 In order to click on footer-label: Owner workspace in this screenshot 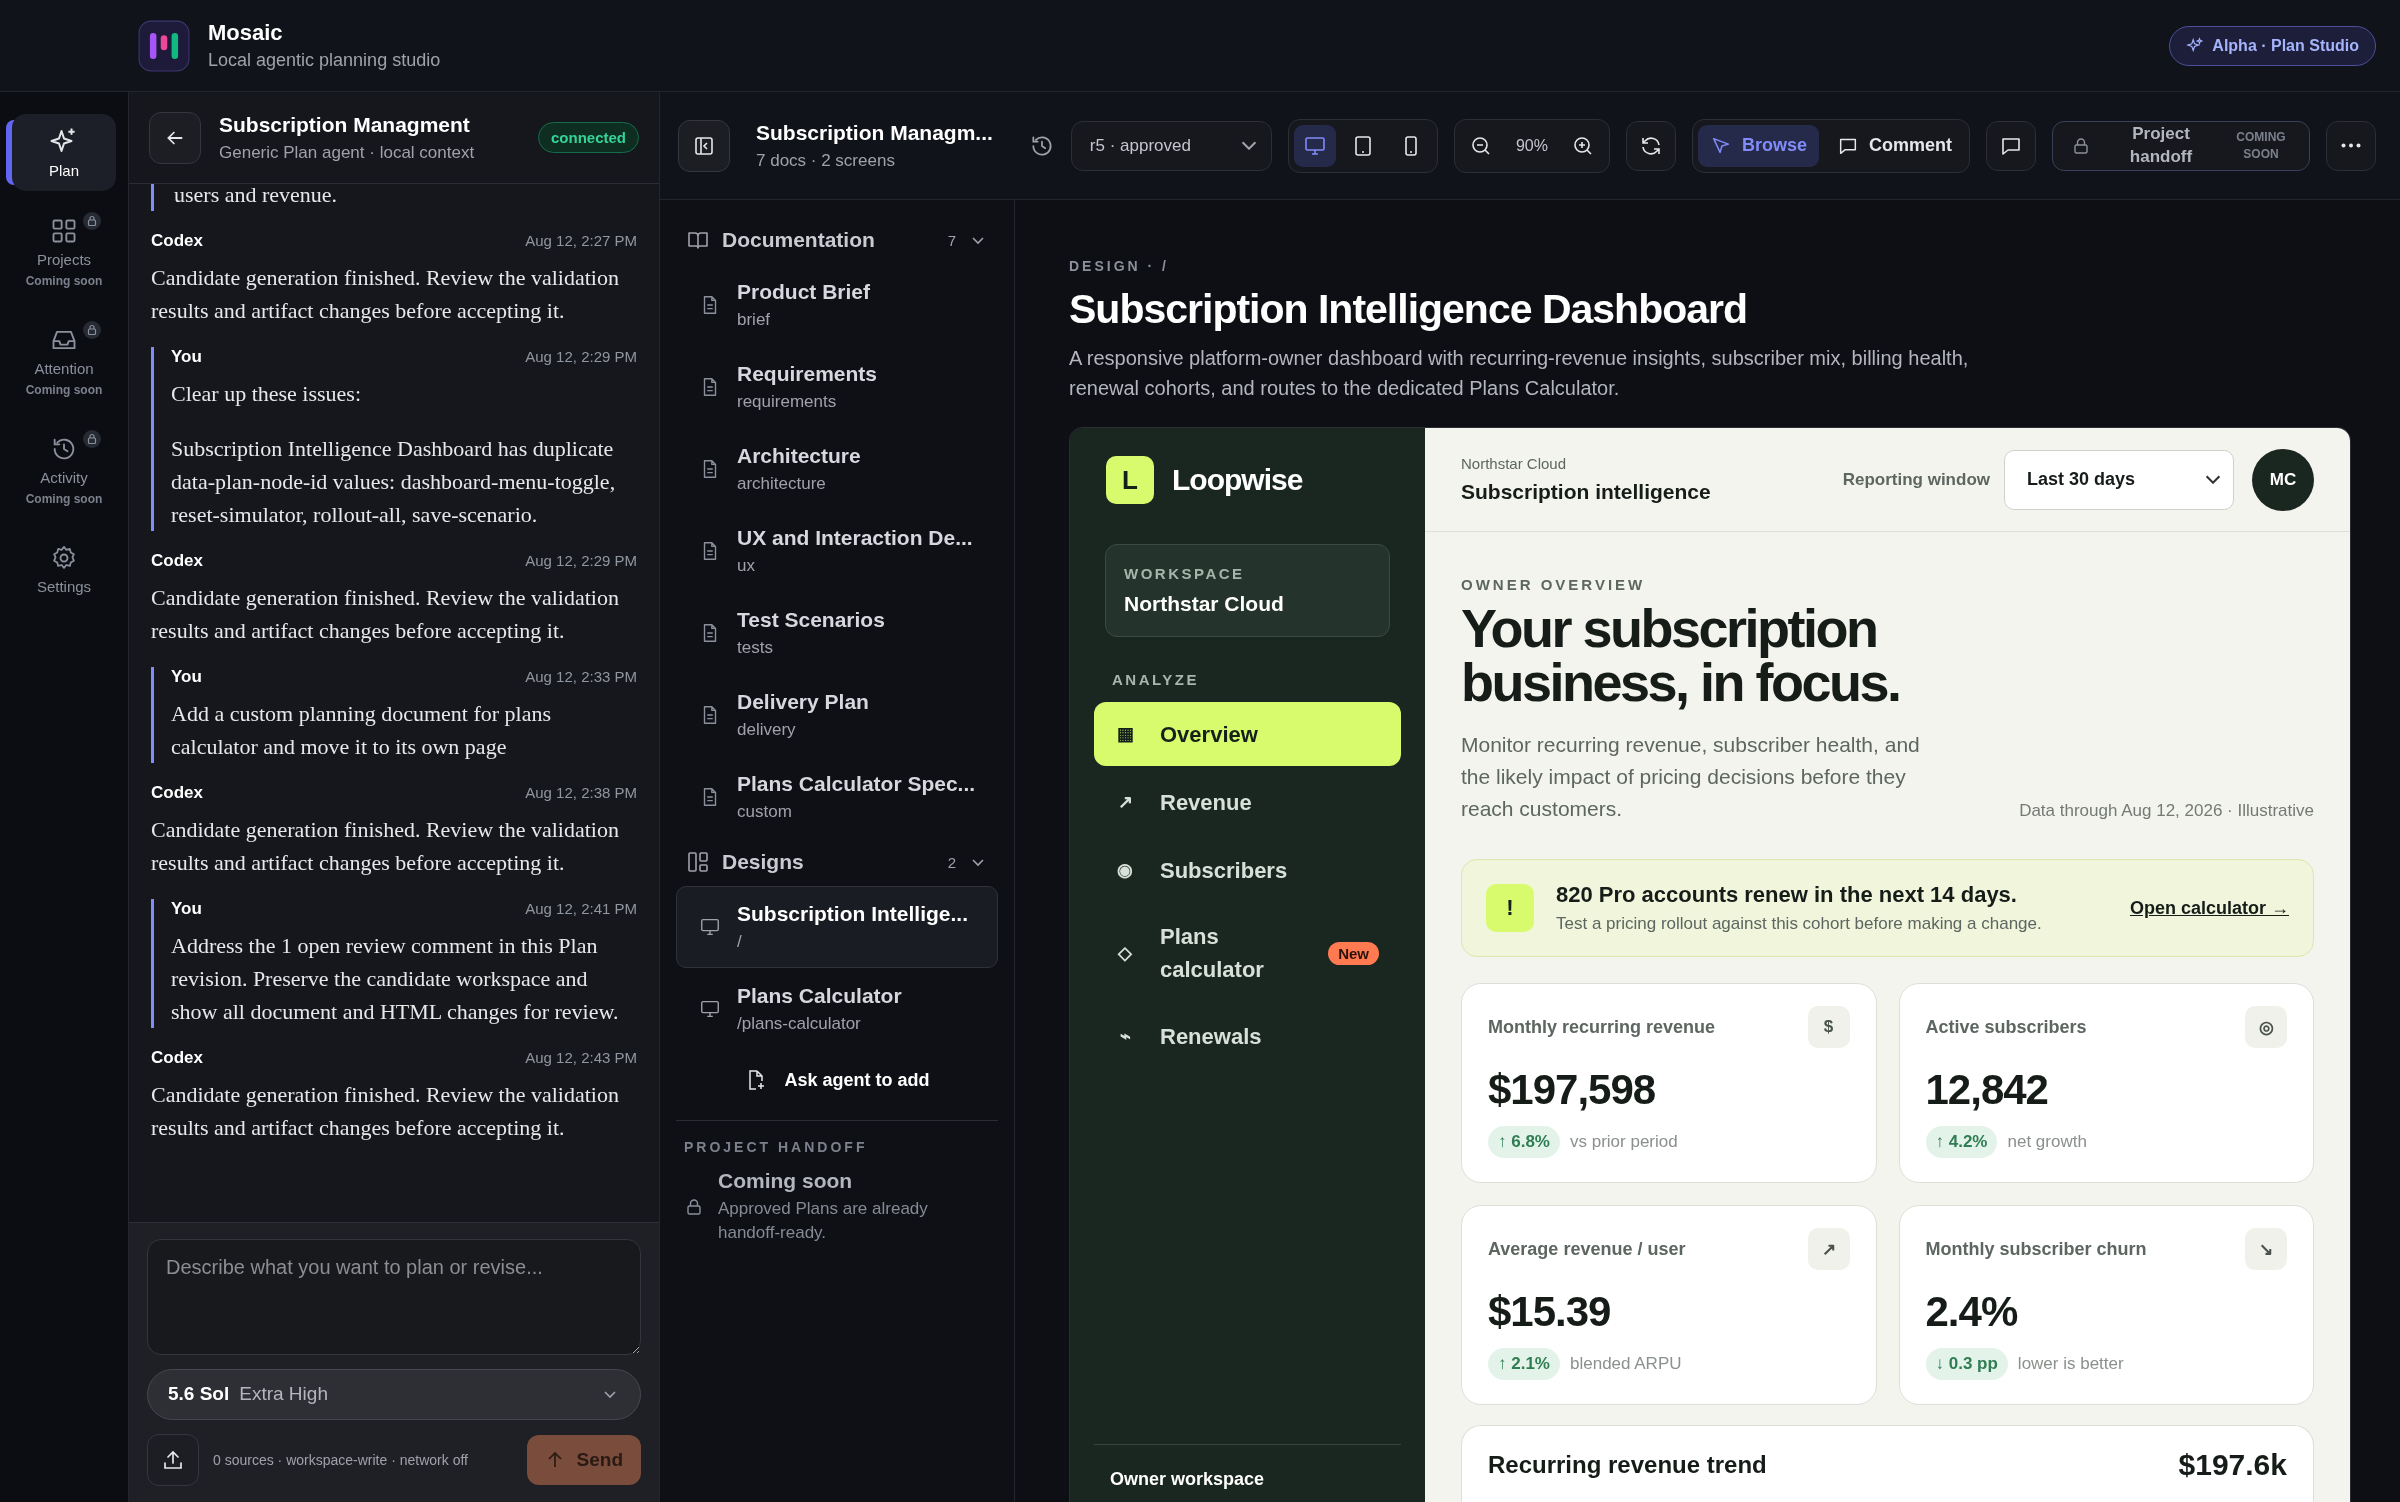, I will do `click(1187, 1479)`.